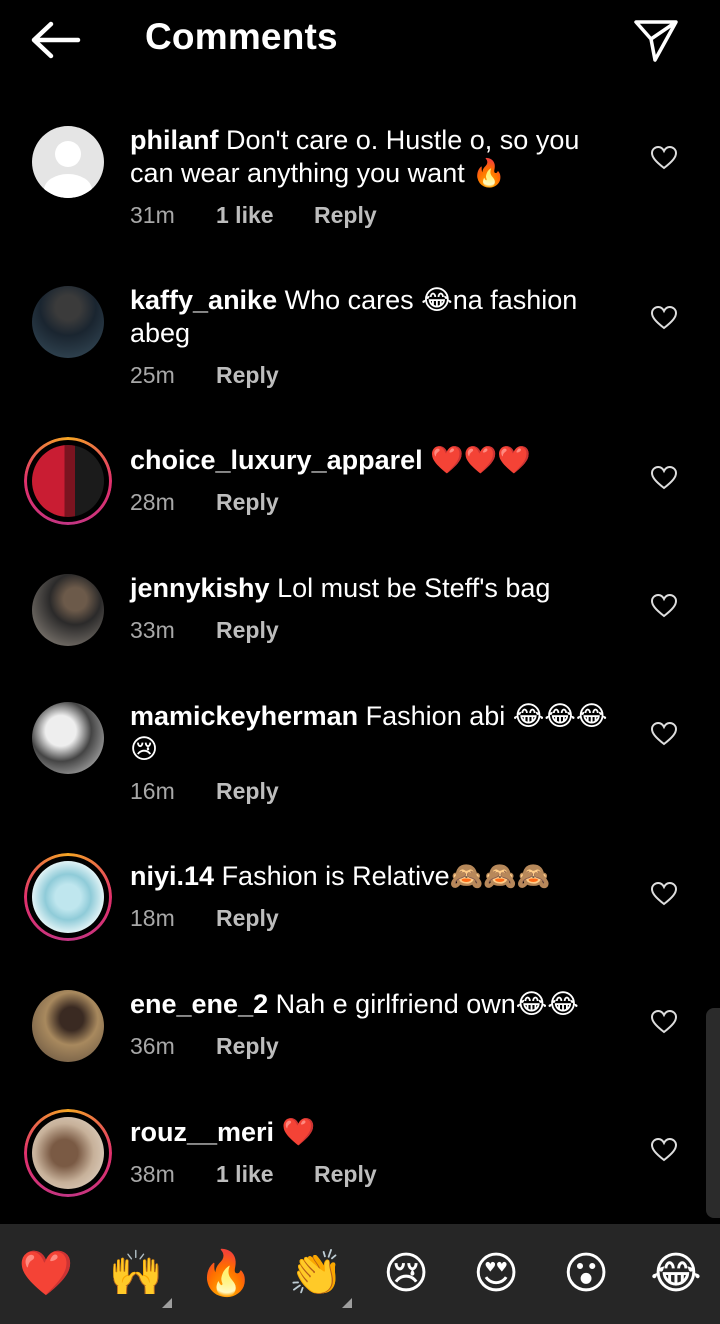 The height and width of the screenshot is (1324, 720). Describe the element at coordinates (676, 1274) in the screenshot. I see `emoji-laughing-button: 😂` at that location.